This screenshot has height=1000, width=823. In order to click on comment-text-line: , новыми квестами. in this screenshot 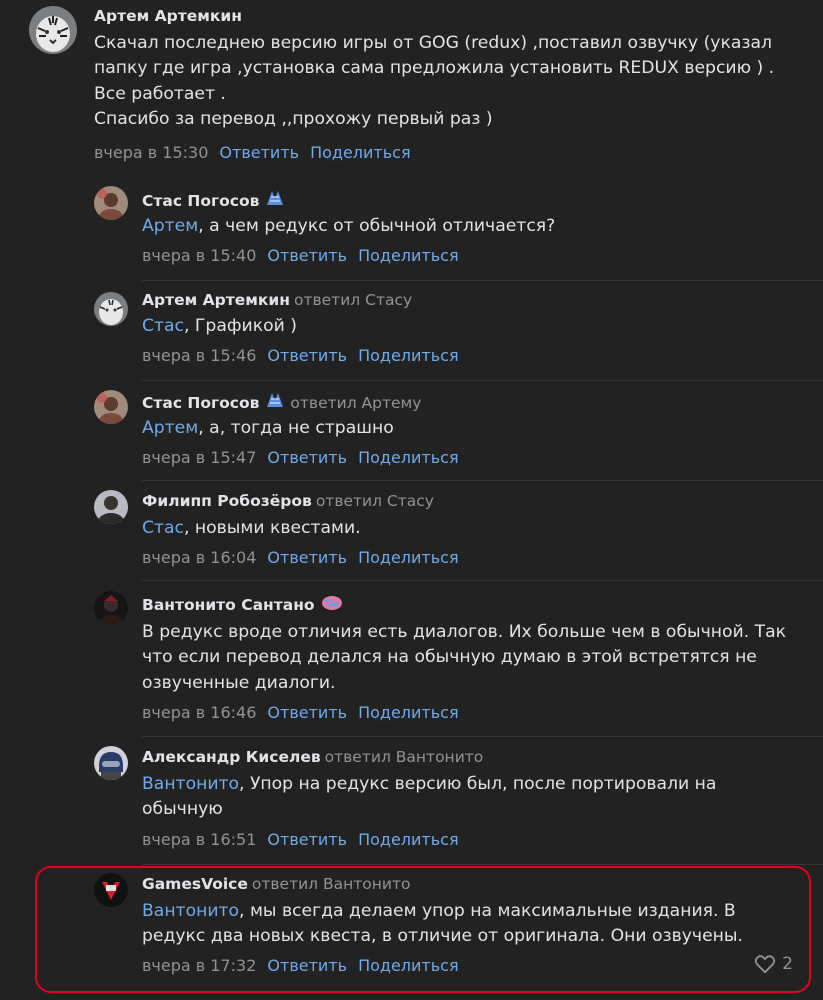, I will do `click(272, 528)`.